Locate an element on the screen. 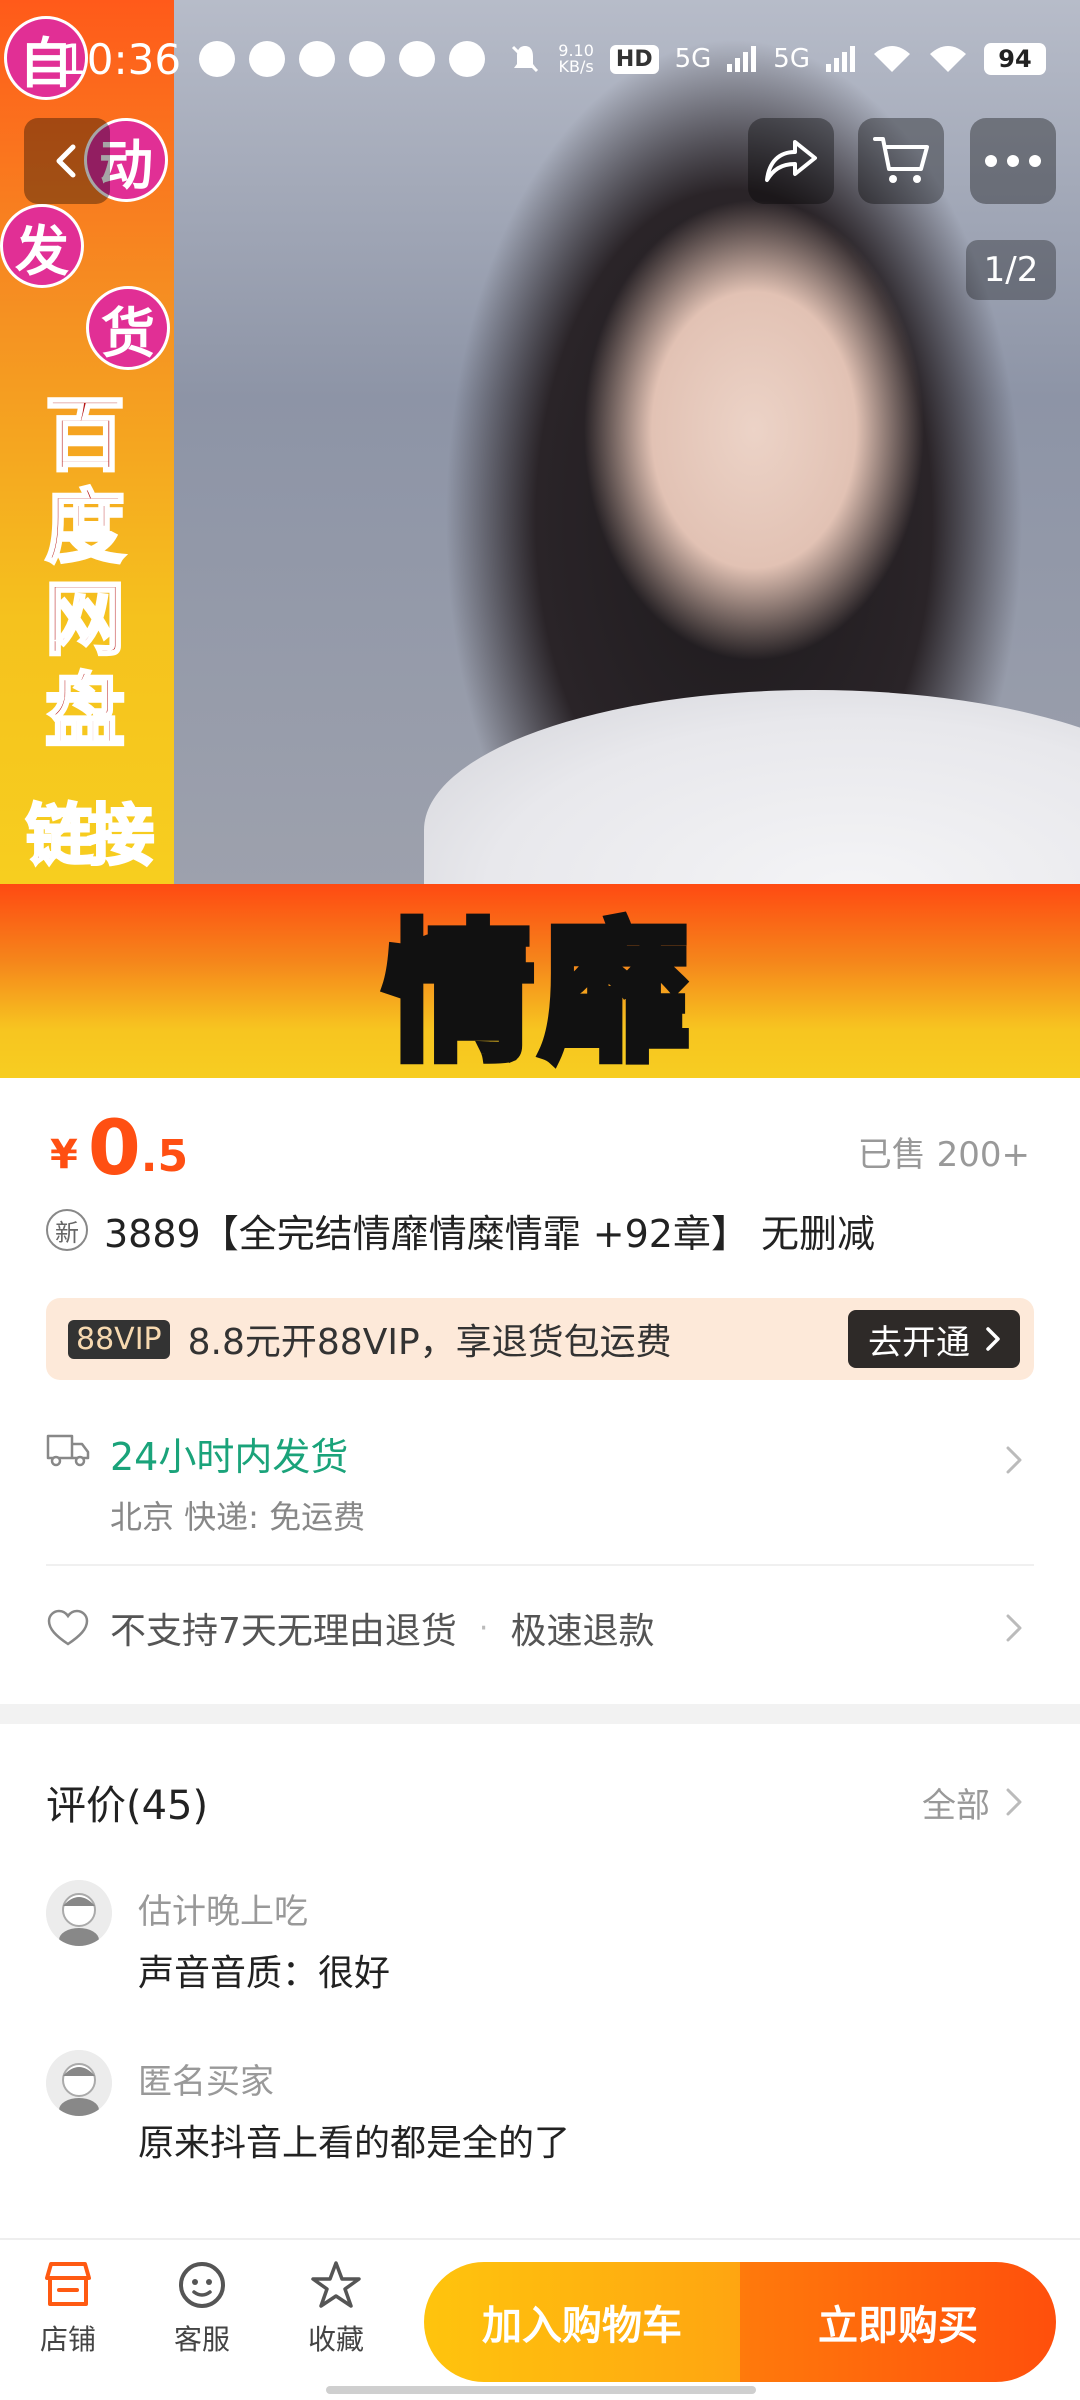  vertical-char-4: 盘 is located at coordinates (85, 711).